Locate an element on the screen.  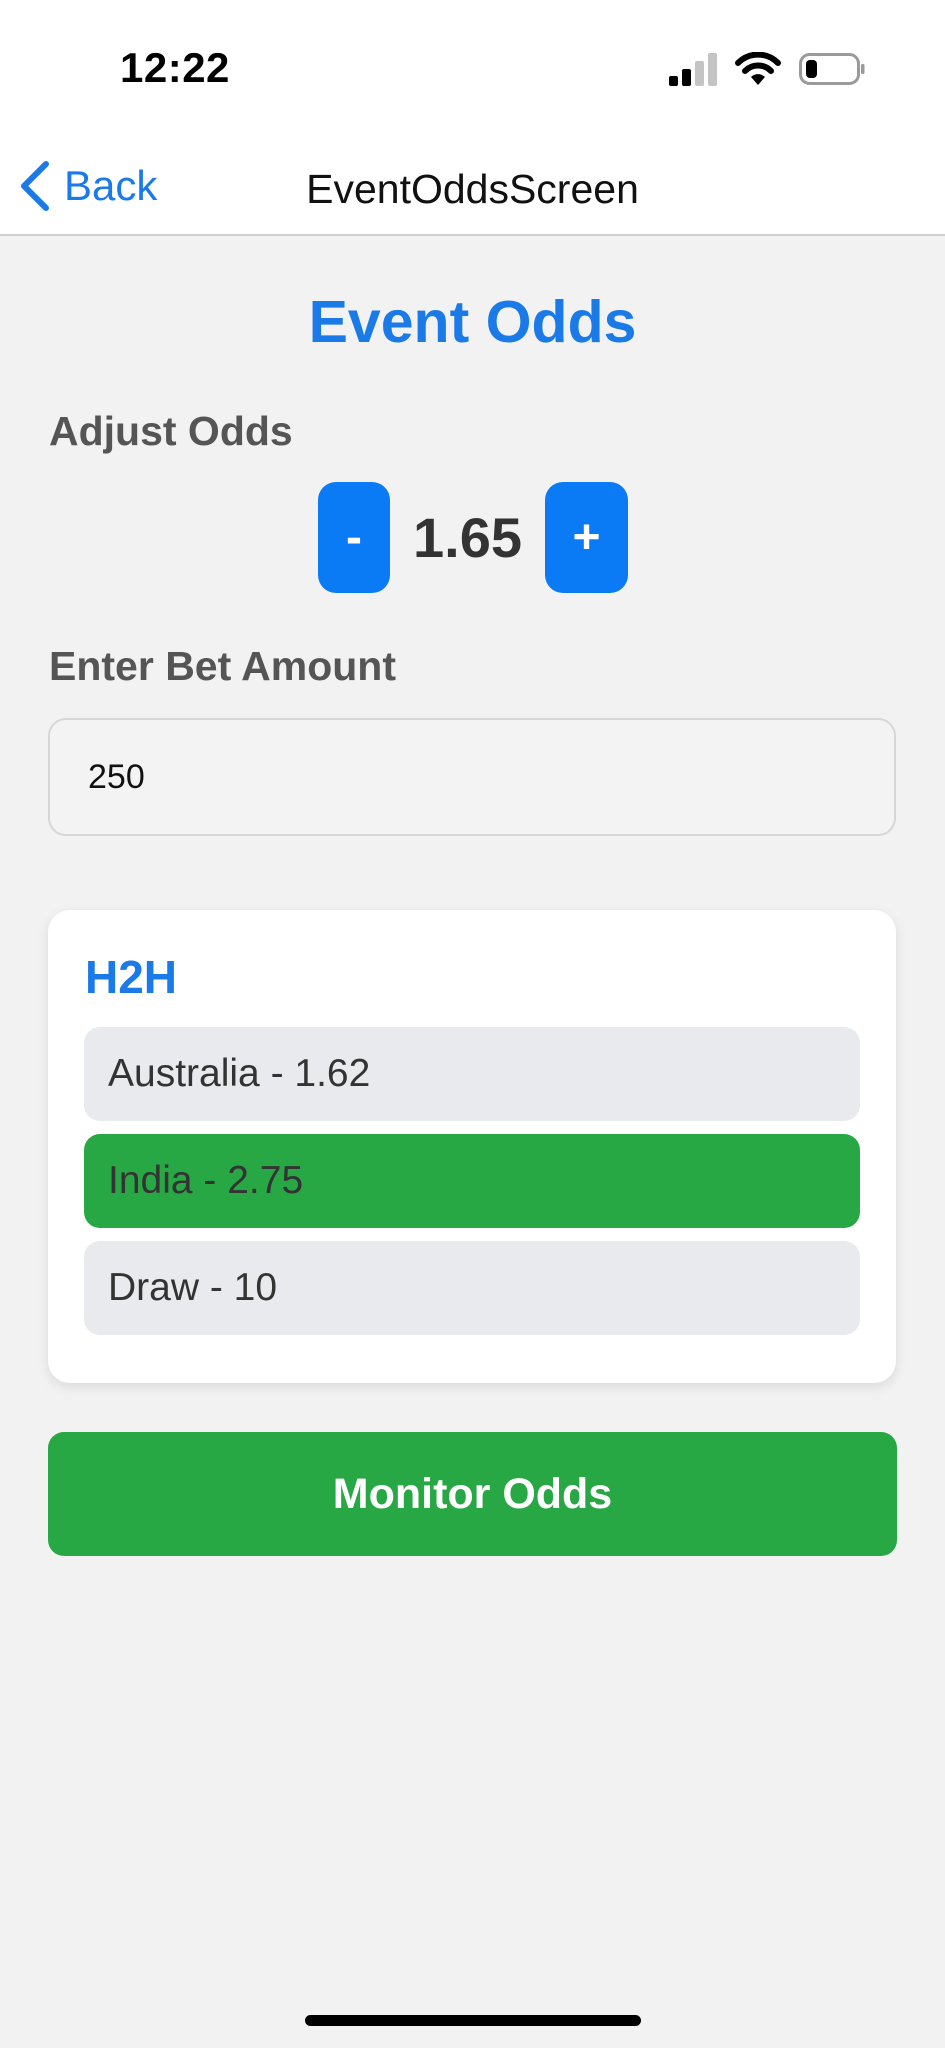
outcome-option: Australia - 1.62 is located at coordinates (472, 1074).